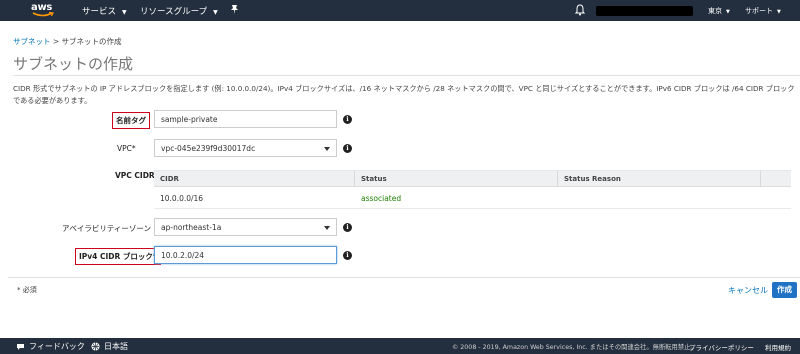 This screenshot has height=354, width=800. What do you see at coordinates (131, 120) in the screenshot?
I see `name-tag-label: 名前タグ` at bounding box center [131, 120].